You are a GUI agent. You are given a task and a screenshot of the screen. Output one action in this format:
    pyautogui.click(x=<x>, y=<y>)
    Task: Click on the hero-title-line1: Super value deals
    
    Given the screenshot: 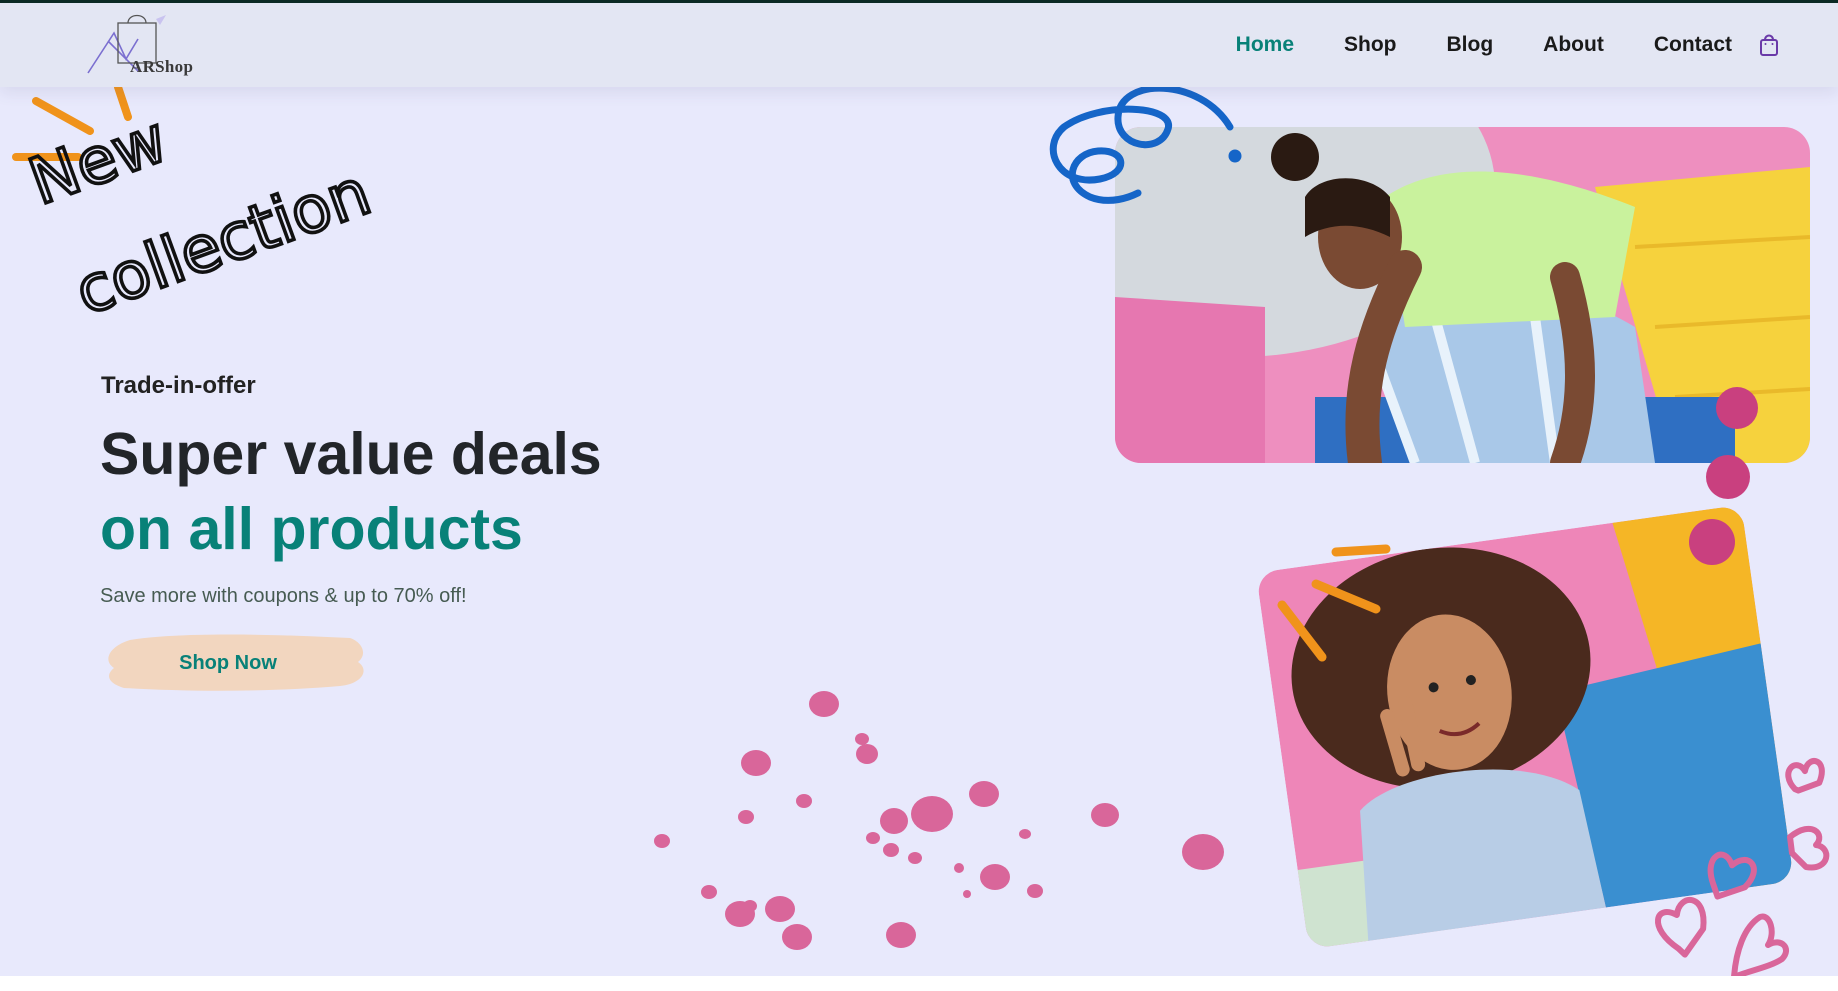 What is the action you would take?
    pyautogui.click(x=351, y=454)
    